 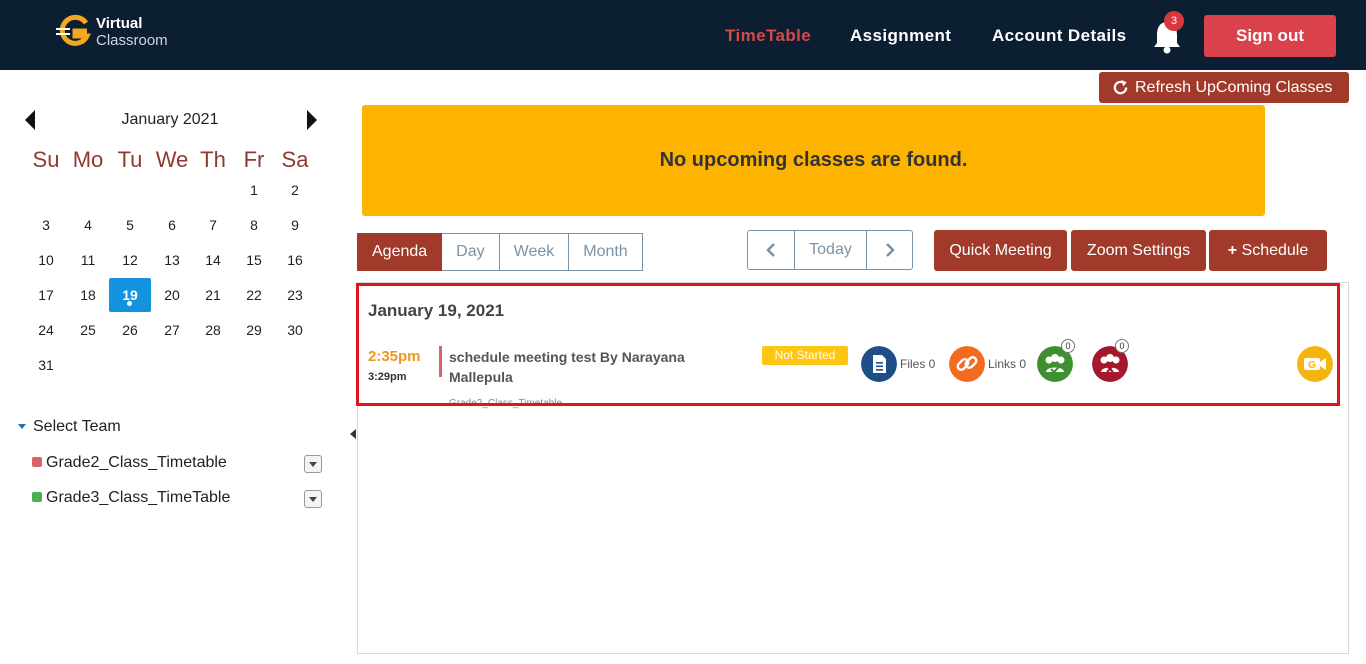 I want to click on files-icon, so click(x=879, y=364).